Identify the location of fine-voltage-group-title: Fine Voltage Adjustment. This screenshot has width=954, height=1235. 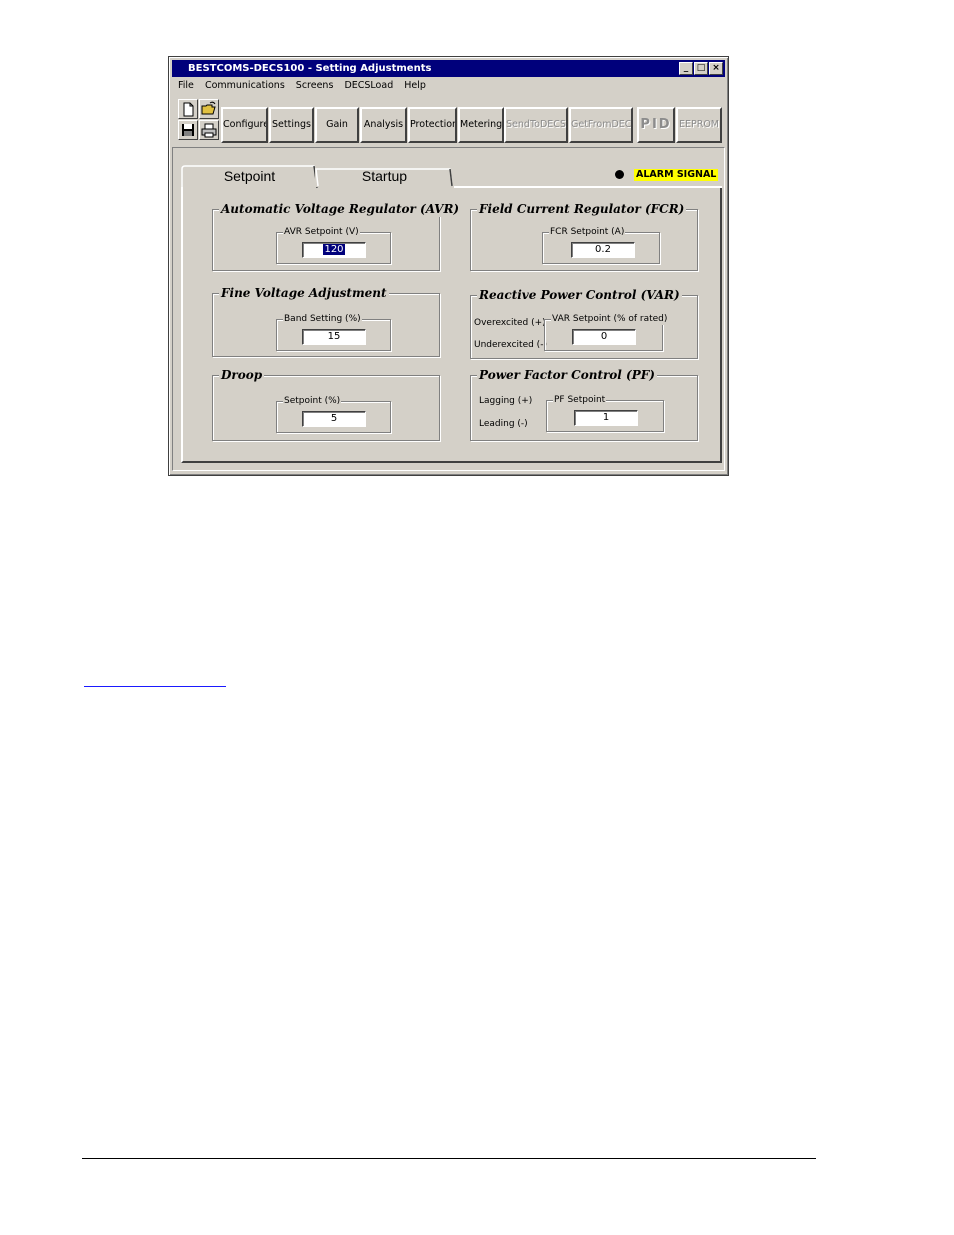
(304, 293).